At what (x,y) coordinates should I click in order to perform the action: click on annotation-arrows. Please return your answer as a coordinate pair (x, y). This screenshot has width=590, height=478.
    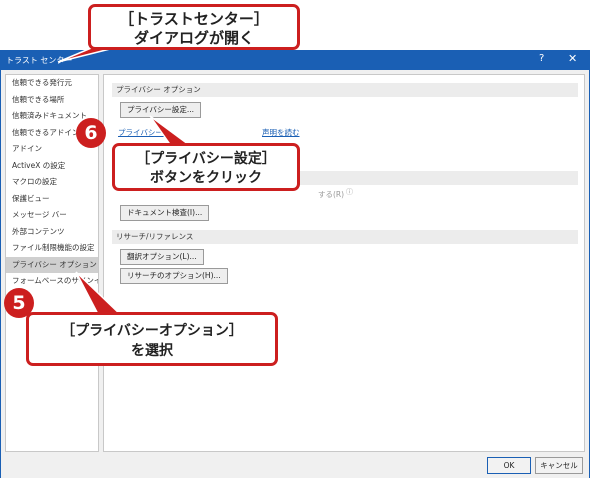
    Looking at the image, I should click on (128, 182).